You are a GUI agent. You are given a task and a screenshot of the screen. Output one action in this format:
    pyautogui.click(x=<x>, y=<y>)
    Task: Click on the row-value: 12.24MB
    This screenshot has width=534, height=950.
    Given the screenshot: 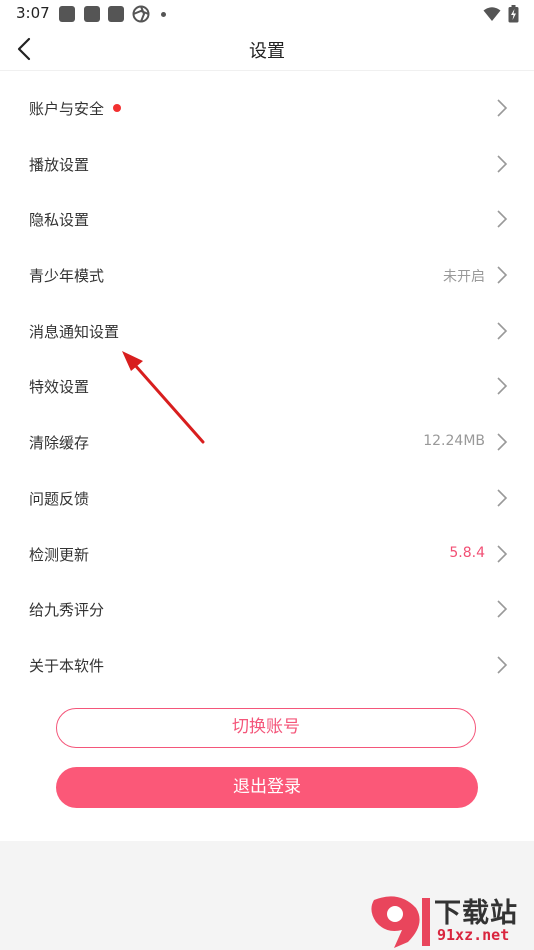 What is the action you would take?
    pyautogui.click(x=454, y=441)
    